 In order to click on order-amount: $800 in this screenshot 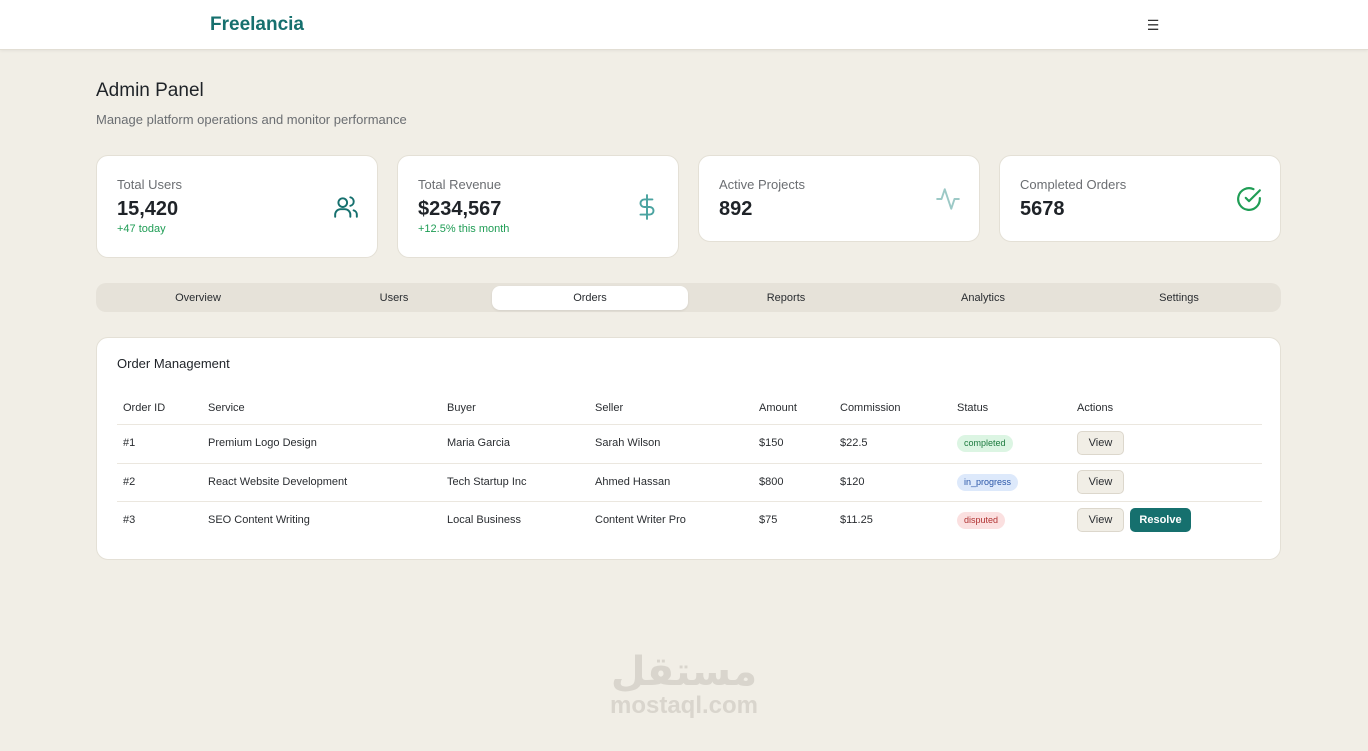, I will do `click(771, 482)`.